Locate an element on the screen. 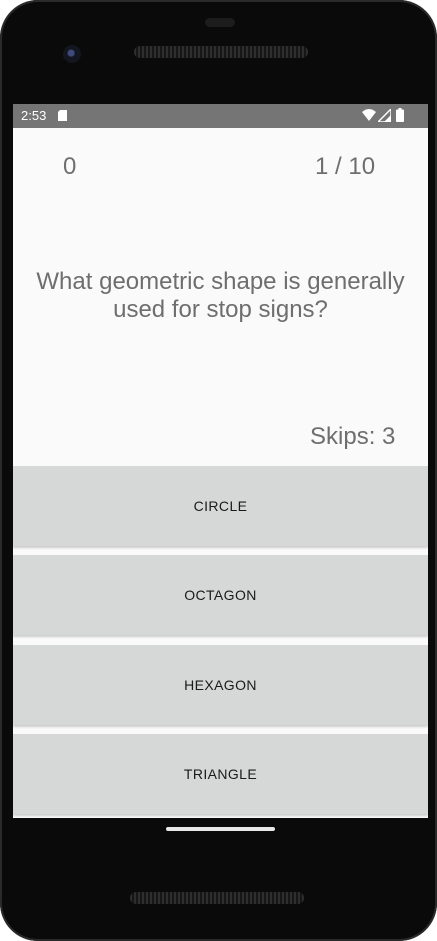  answer-button-triangle: TRIANGLE is located at coordinates (220, 774).